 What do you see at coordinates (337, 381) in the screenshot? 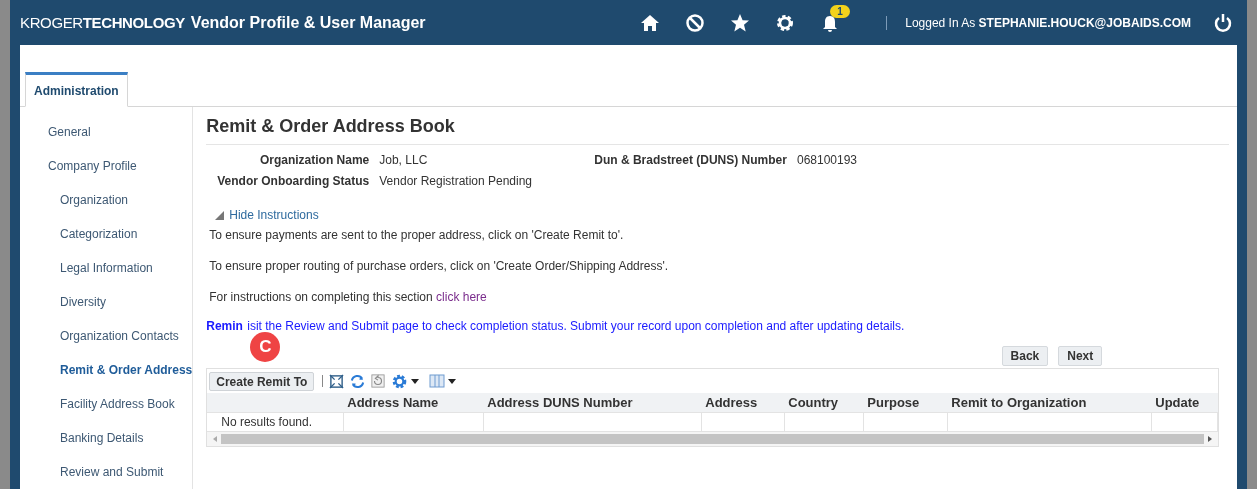
I see `detach-icon` at bounding box center [337, 381].